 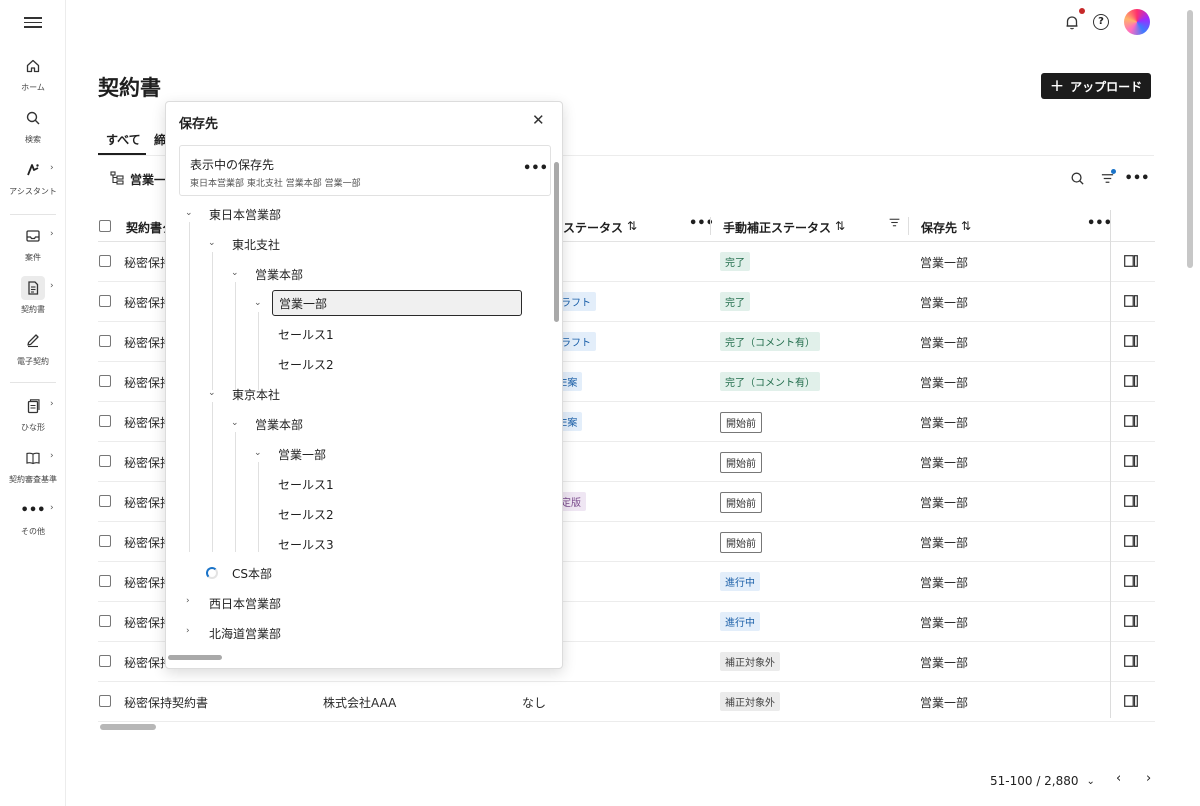 What do you see at coordinates (33, 130) in the screenshot?
I see `rail-item-search: 検索` at bounding box center [33, 130].